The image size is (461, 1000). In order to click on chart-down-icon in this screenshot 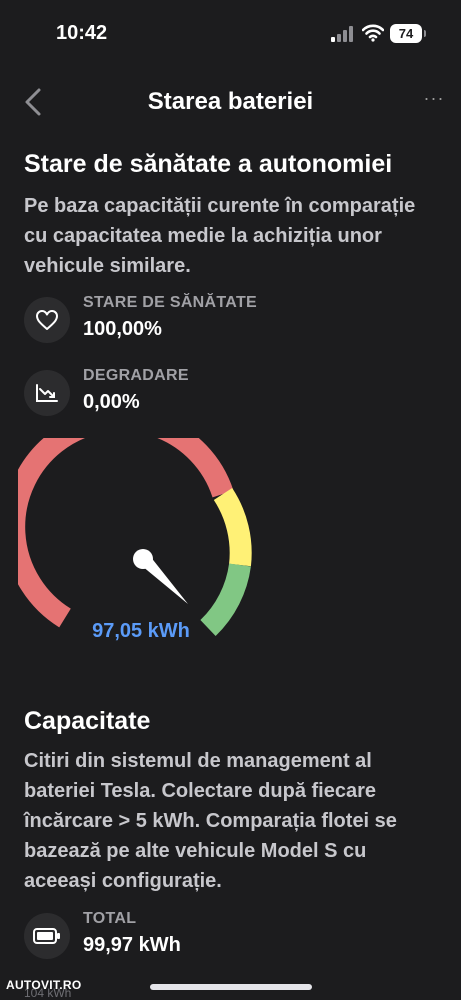, I will do `click(47, 393)`.